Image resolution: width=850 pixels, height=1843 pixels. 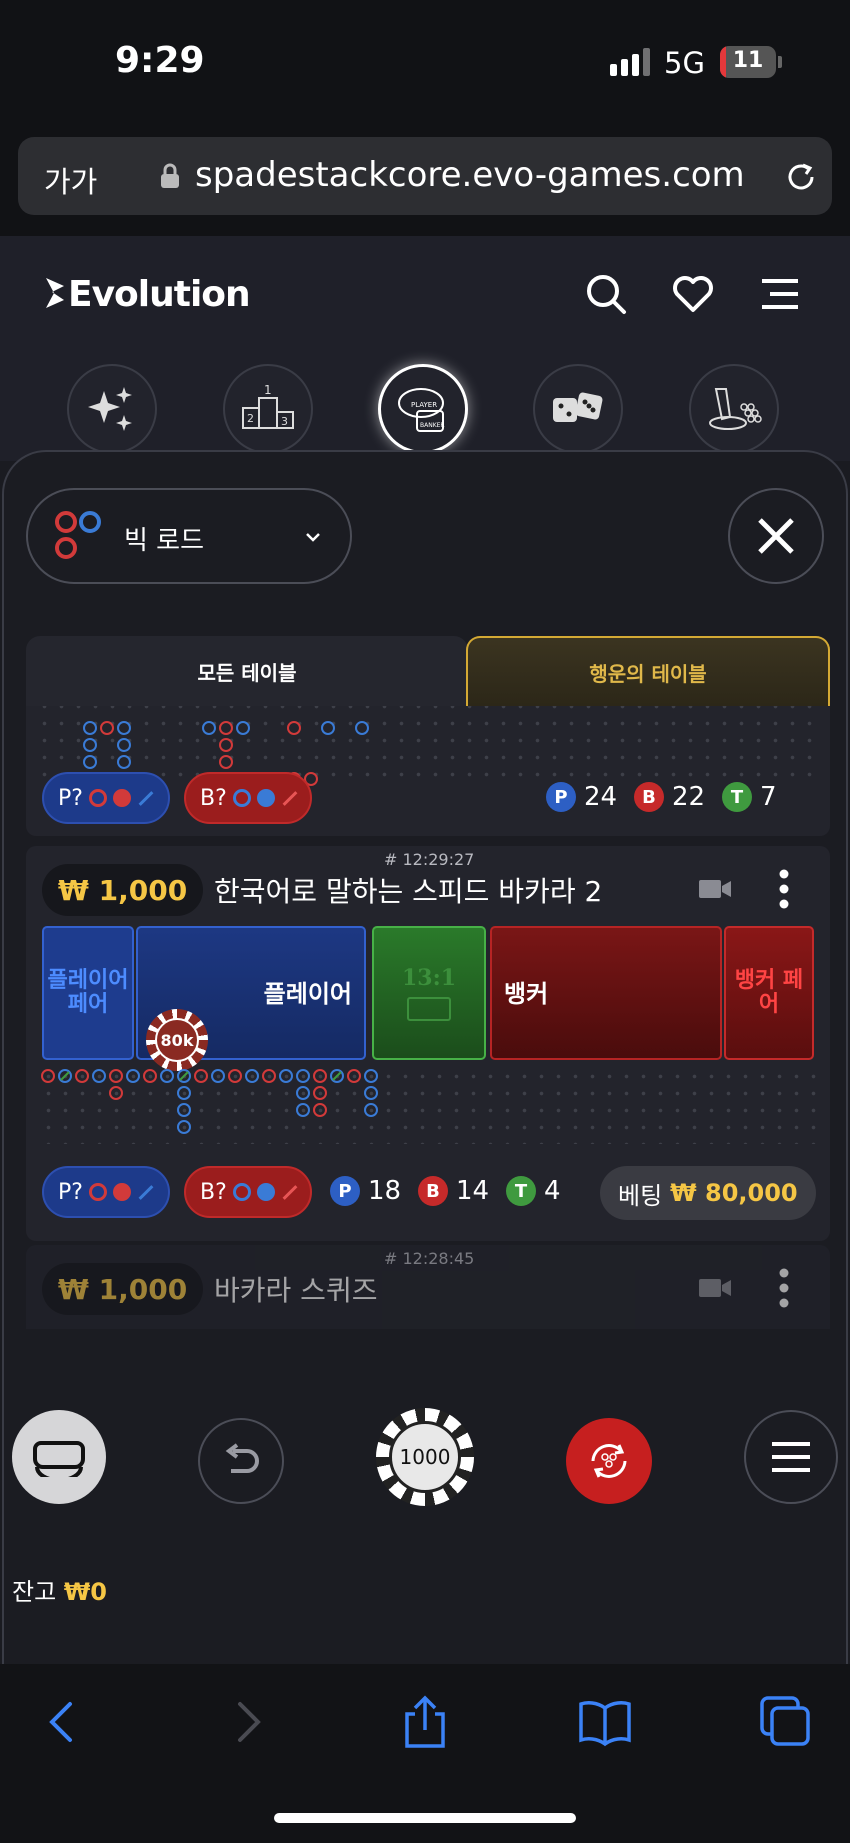 I want to click on chip-selector: 1000, so click(x=425, y=1457).